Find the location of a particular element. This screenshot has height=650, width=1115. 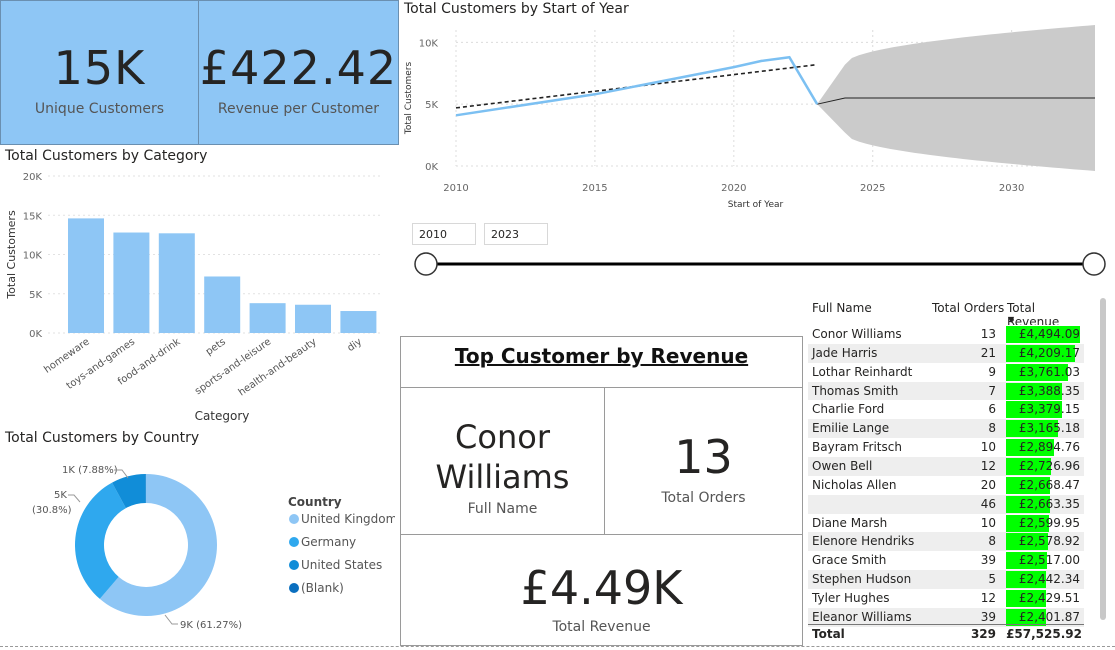

legend-item: Germany is located at coordinates (328, 542).